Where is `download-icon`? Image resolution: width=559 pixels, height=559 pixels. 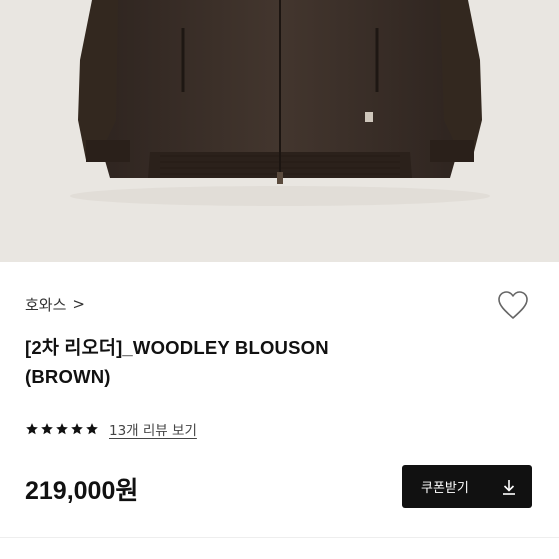
download-icon is located at coordinates (509, 487).